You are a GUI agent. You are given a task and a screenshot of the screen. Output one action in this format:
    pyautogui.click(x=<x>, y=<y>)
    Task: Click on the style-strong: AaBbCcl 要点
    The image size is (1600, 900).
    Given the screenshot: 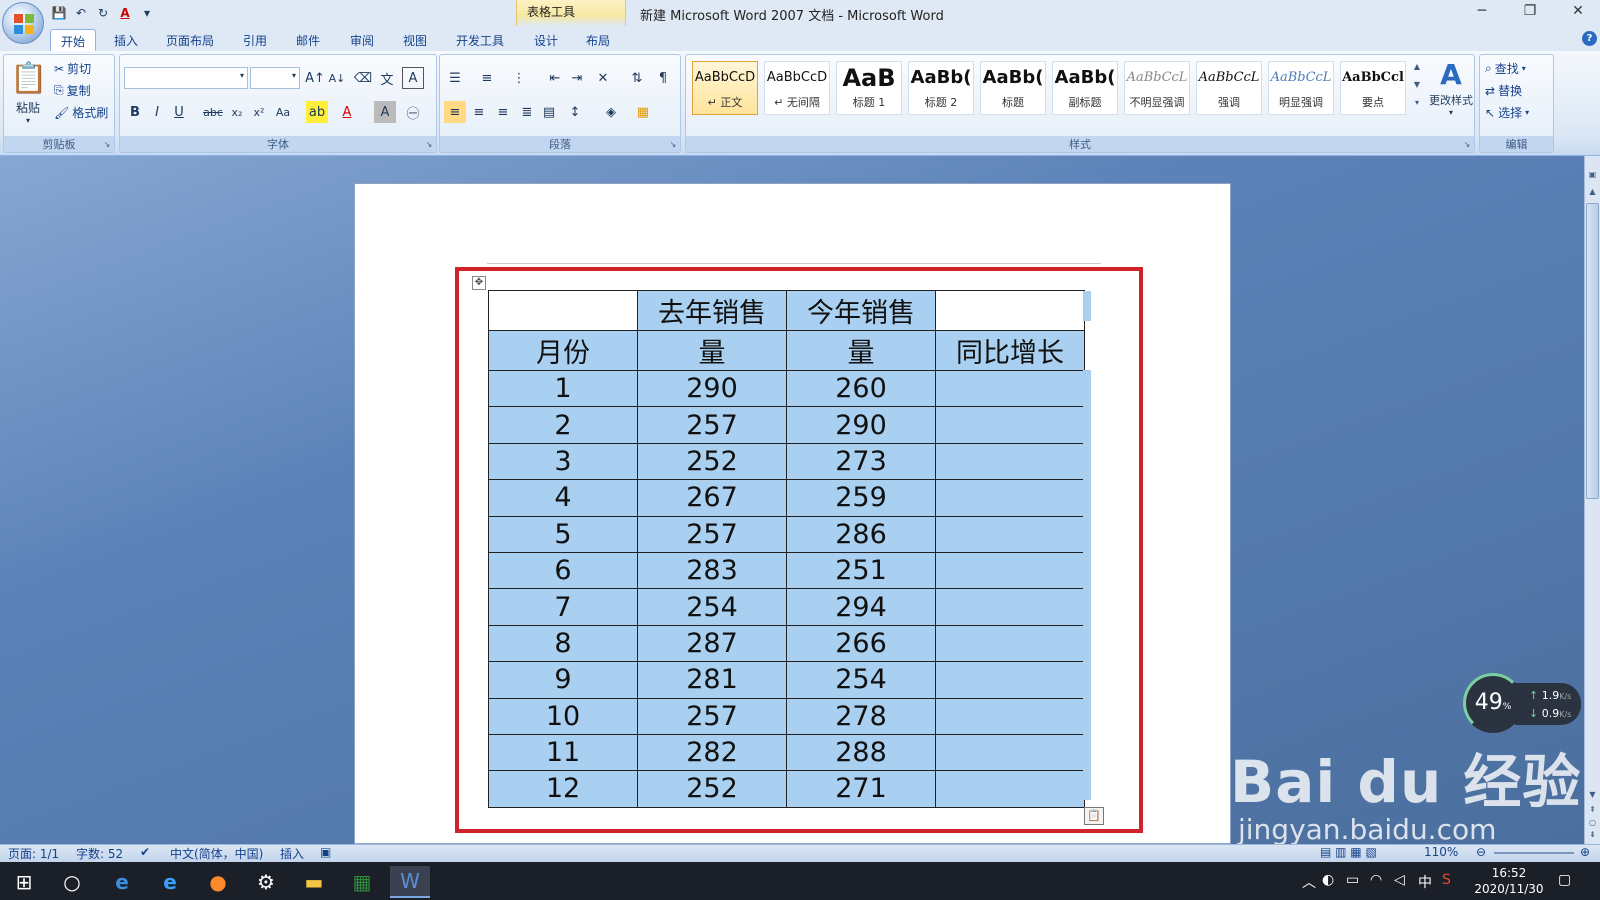 What is the action you would take?
    pyautogui.click(x=1373, y=88)
    